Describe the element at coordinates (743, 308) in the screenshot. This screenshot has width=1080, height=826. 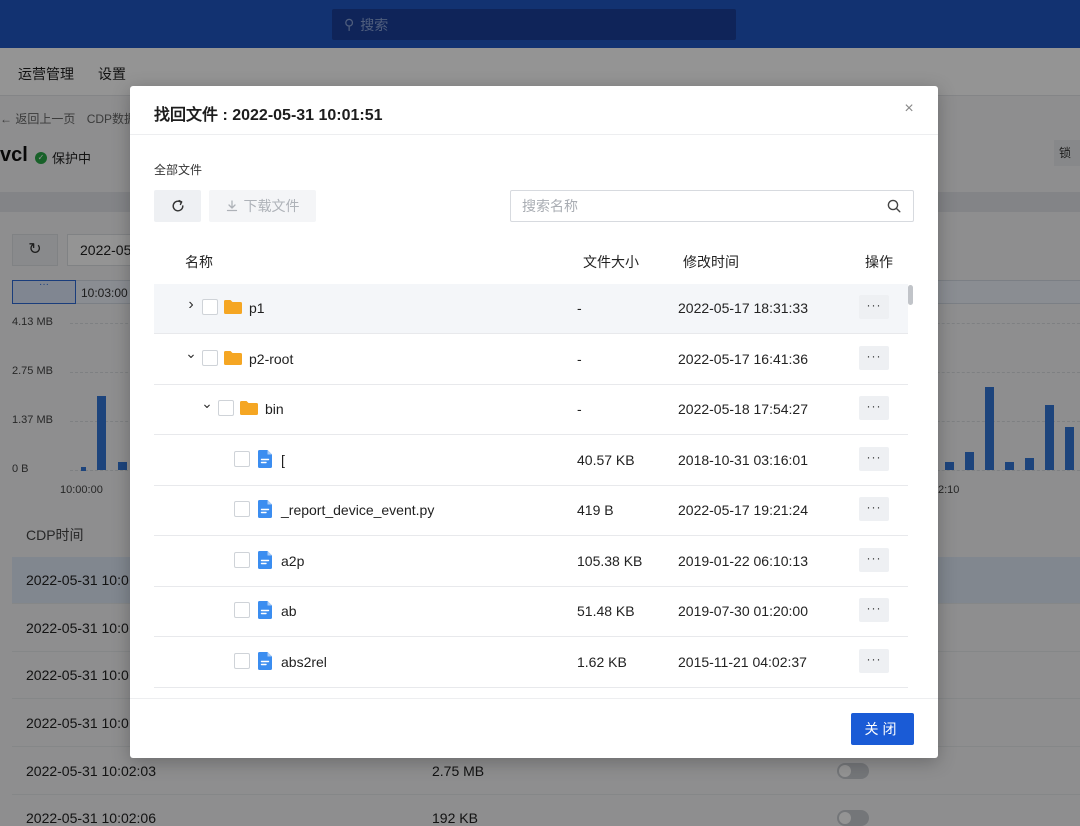
I see `file-mtime: 2022-05-17 18:31:33` at that location.